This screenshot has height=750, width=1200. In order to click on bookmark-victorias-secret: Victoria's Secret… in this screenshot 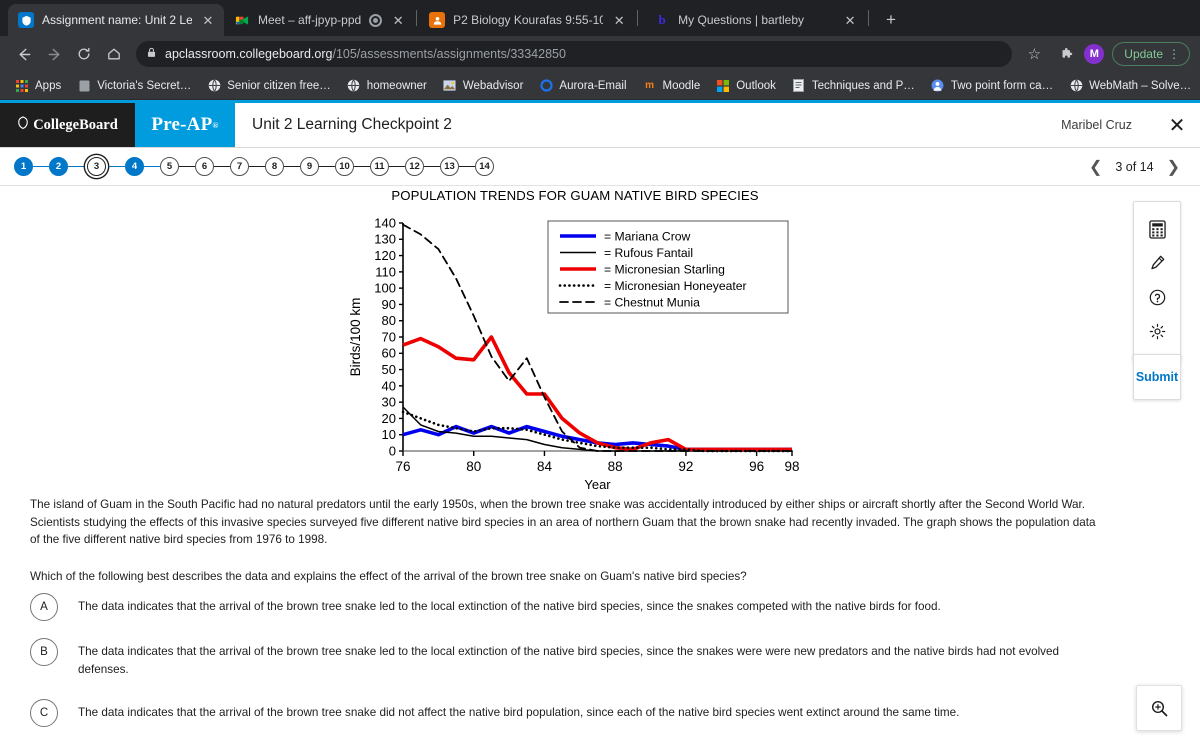, I will do `click(134, 86)`.